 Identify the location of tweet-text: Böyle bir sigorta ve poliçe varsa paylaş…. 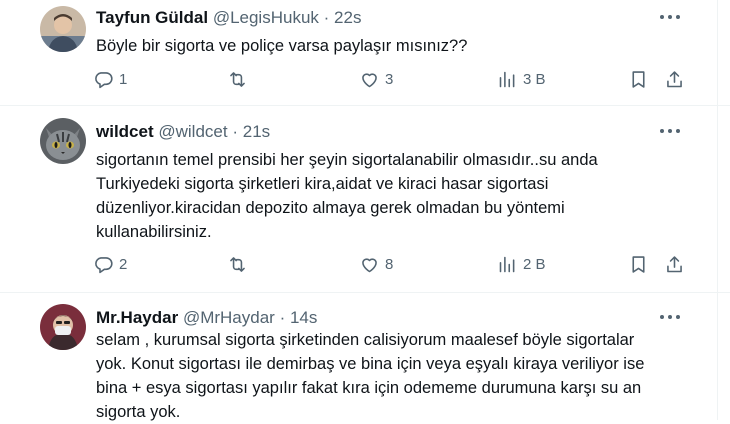
(282, 46).